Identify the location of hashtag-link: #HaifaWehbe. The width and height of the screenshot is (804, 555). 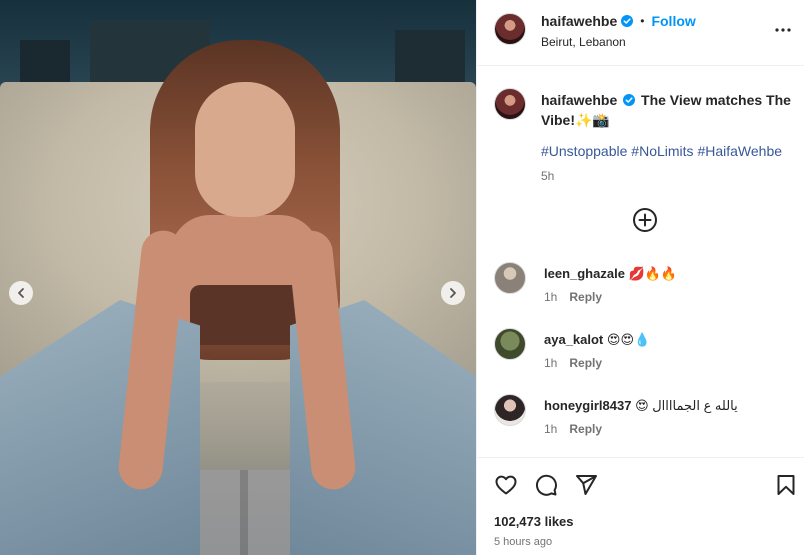
(739, 151).